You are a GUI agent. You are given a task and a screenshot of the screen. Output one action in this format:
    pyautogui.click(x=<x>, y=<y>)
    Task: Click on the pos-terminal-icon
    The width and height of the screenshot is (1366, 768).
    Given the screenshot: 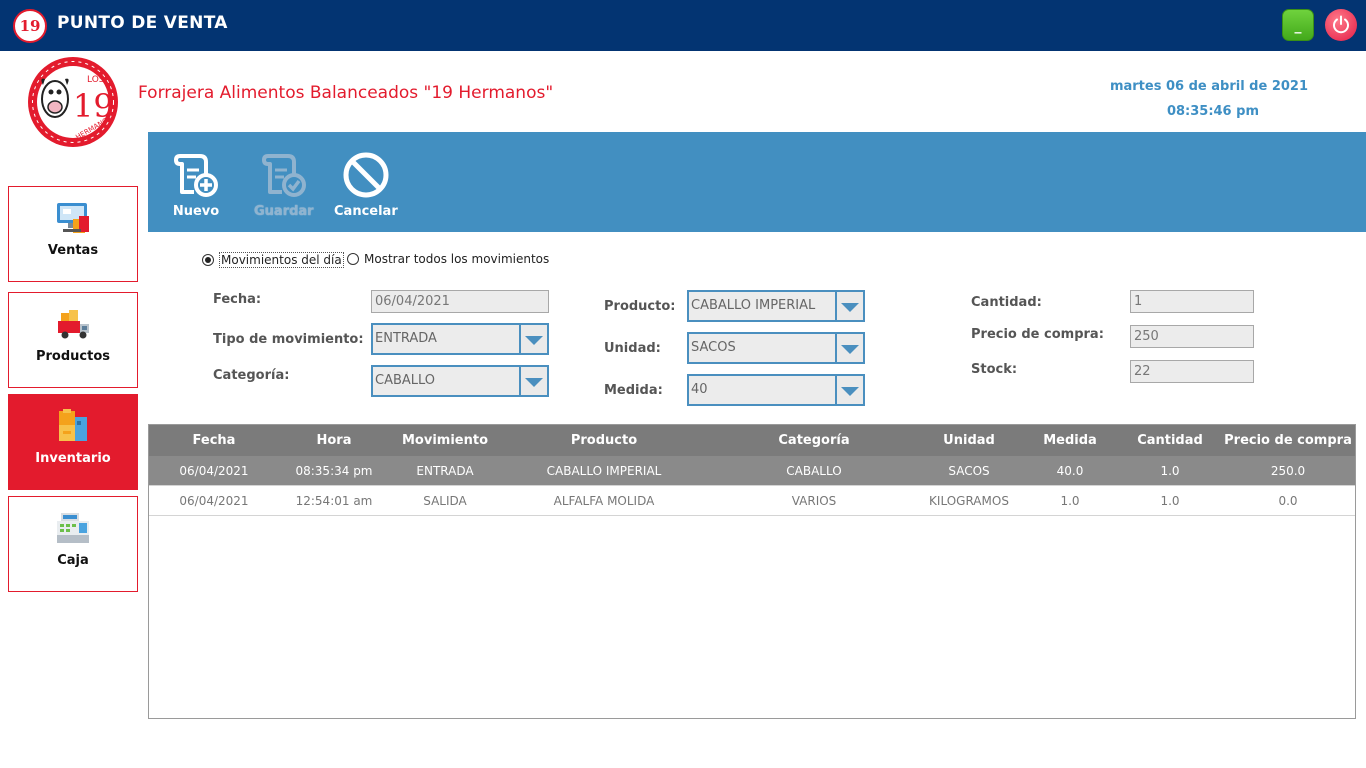 What is the action you would take?
    pyautogui.click(x=73, y=218)
    